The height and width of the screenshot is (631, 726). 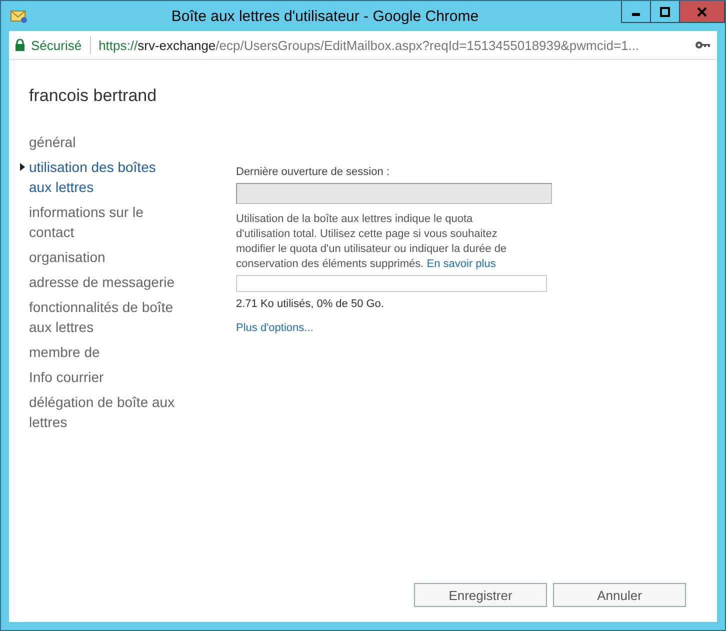 I want to click on learn-more-link: En savoir plus, so click(x=461, y=264).